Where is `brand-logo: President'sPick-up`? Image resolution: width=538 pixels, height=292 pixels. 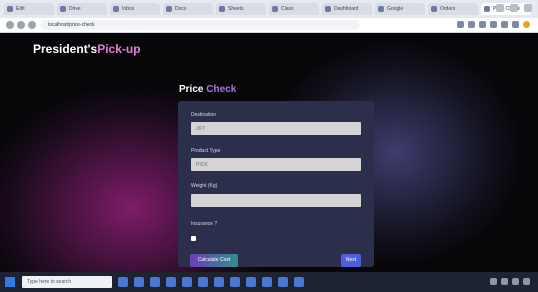
brand-logo: President'sPick-up is located at coordinates (87, 49).